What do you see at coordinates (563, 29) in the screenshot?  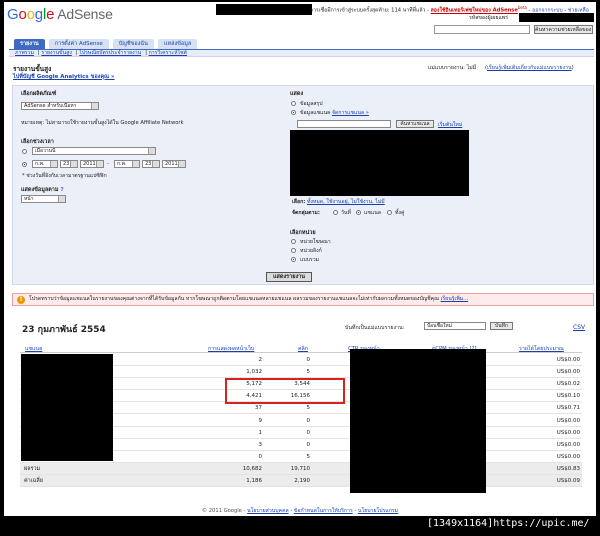 I see `help-search-button: ค้นหาความช่วยเหลือของ AdSense` at bounding box center [563, 29].